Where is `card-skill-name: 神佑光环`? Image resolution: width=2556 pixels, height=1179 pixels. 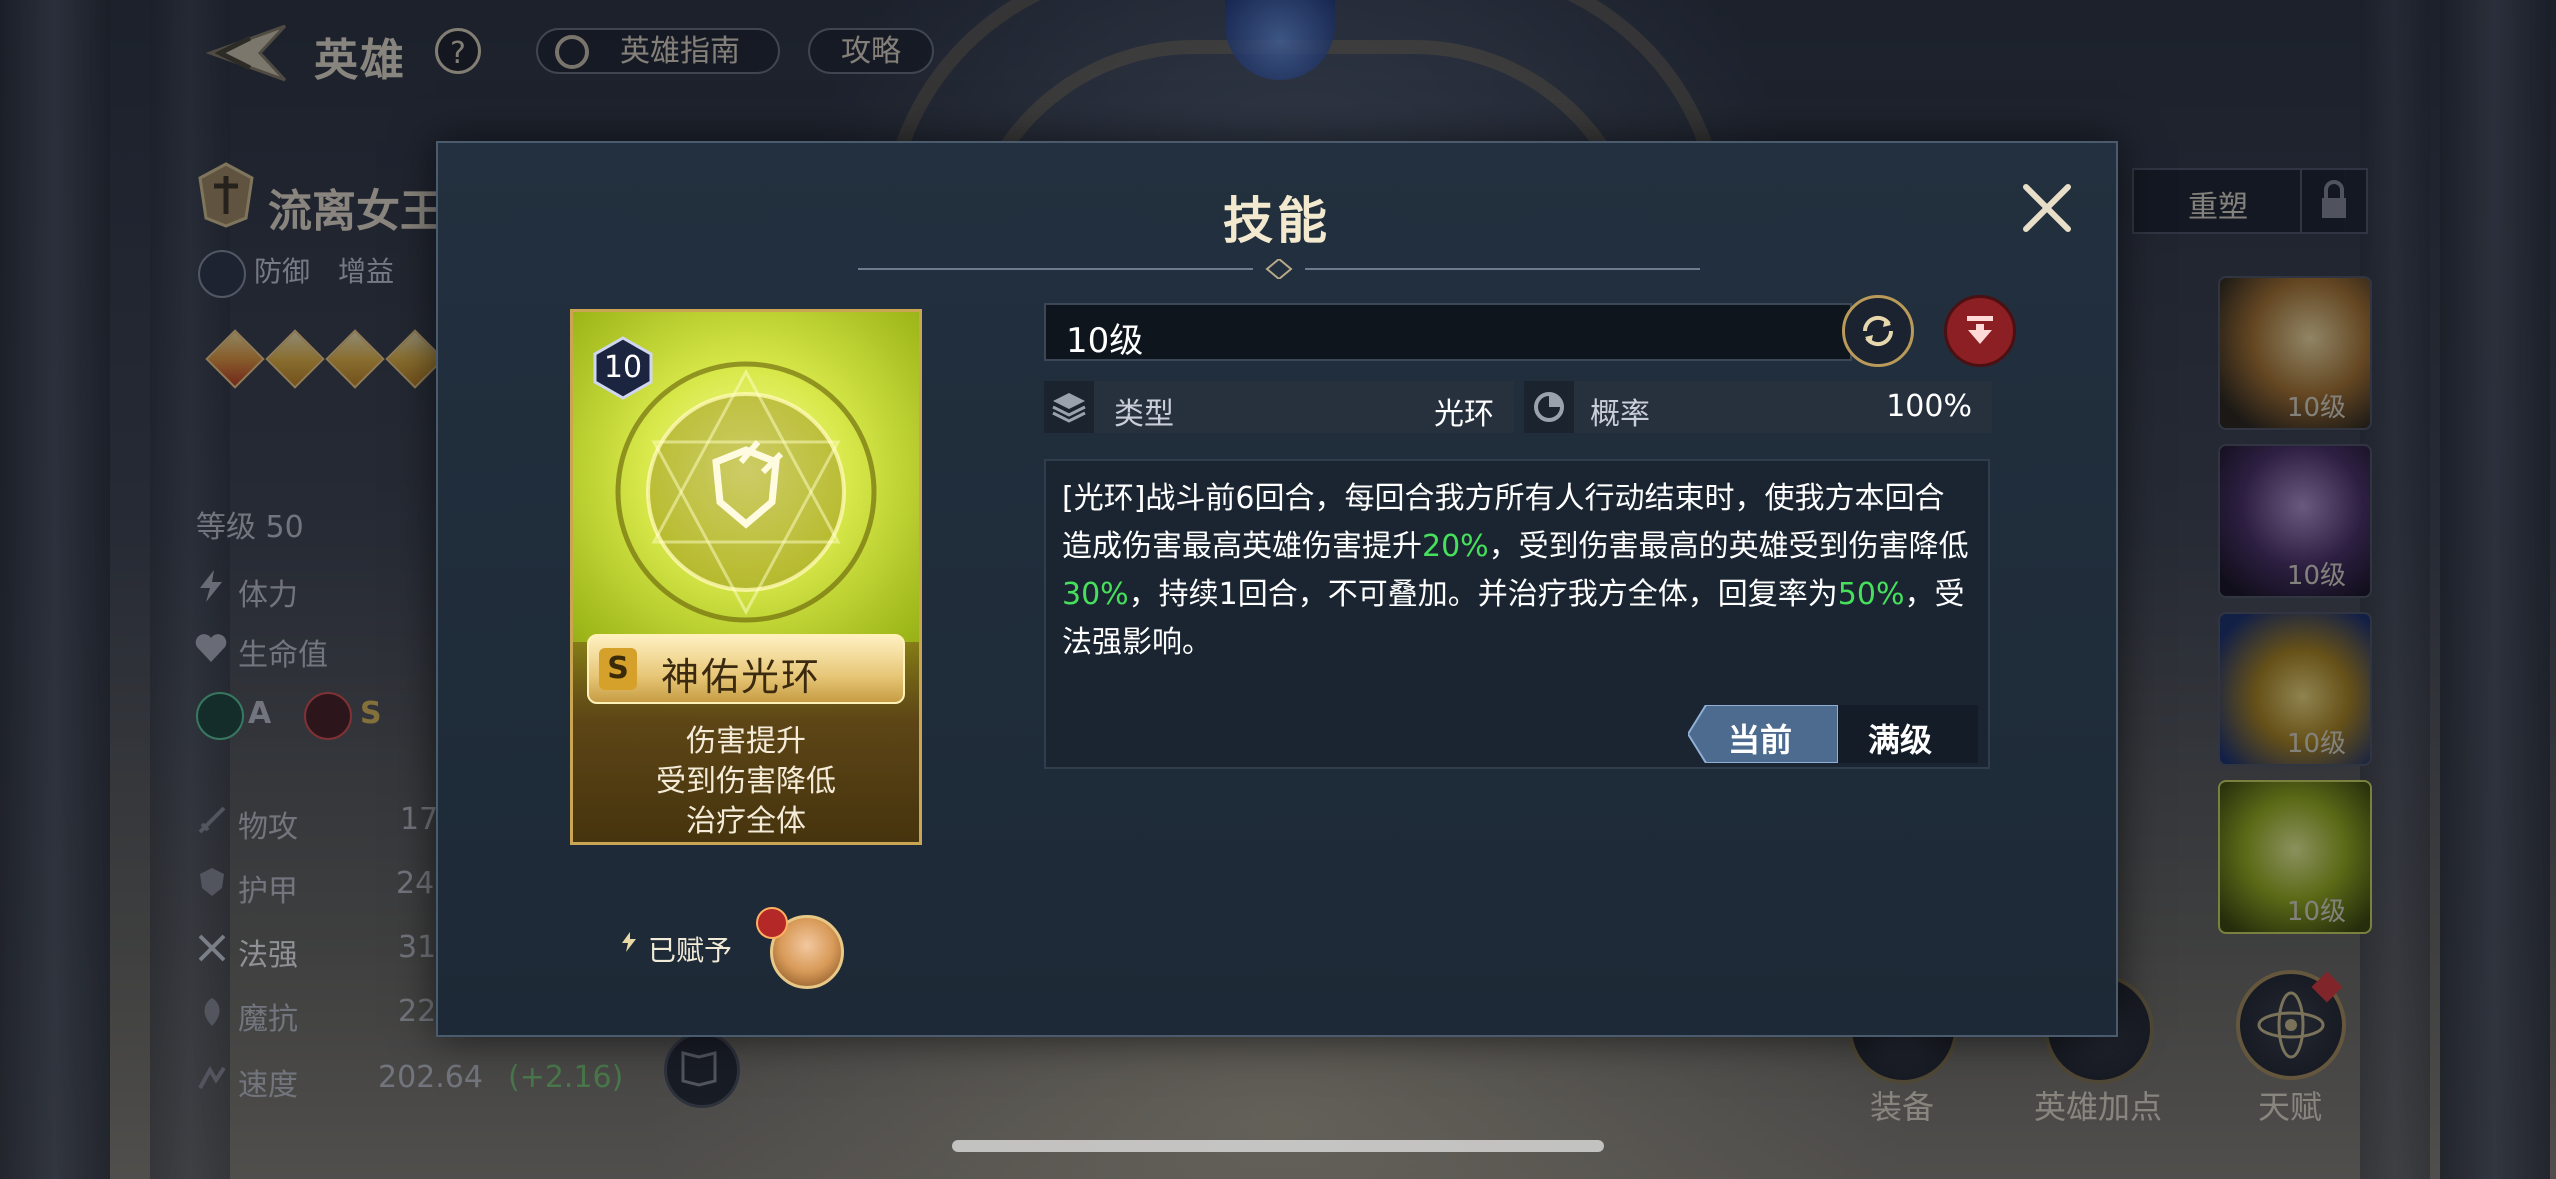
card-skill-name: 神佑光环 is located at coordinates (741, 677).